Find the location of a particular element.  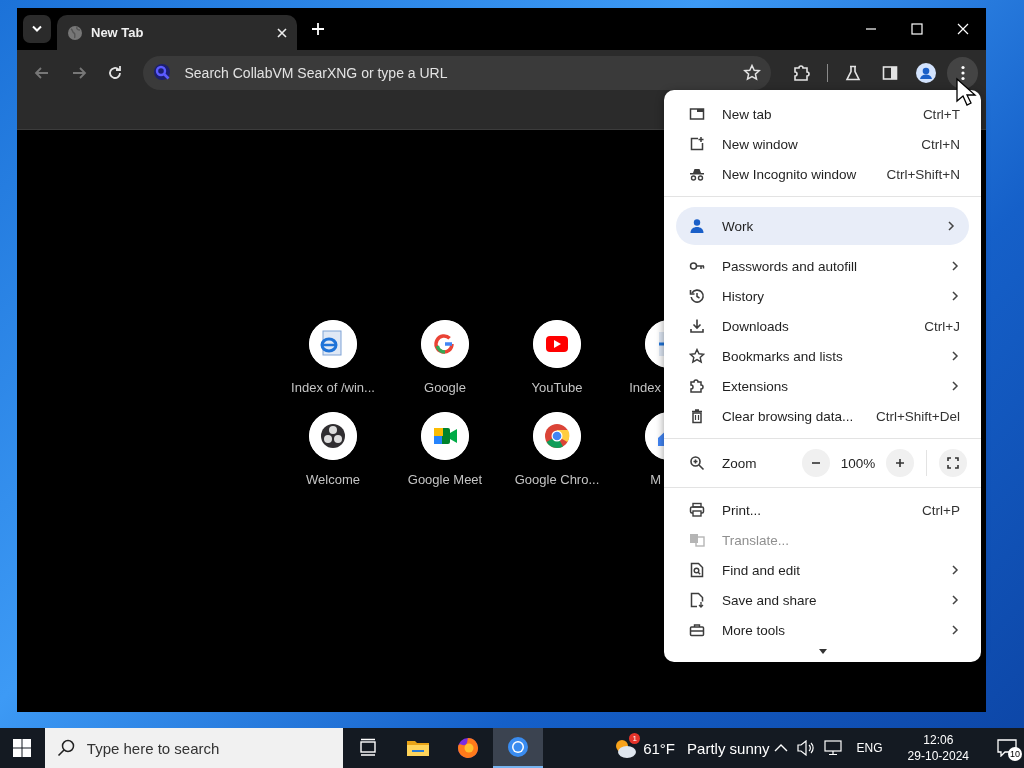

save-page-icon is located at coordinates (697, 600).